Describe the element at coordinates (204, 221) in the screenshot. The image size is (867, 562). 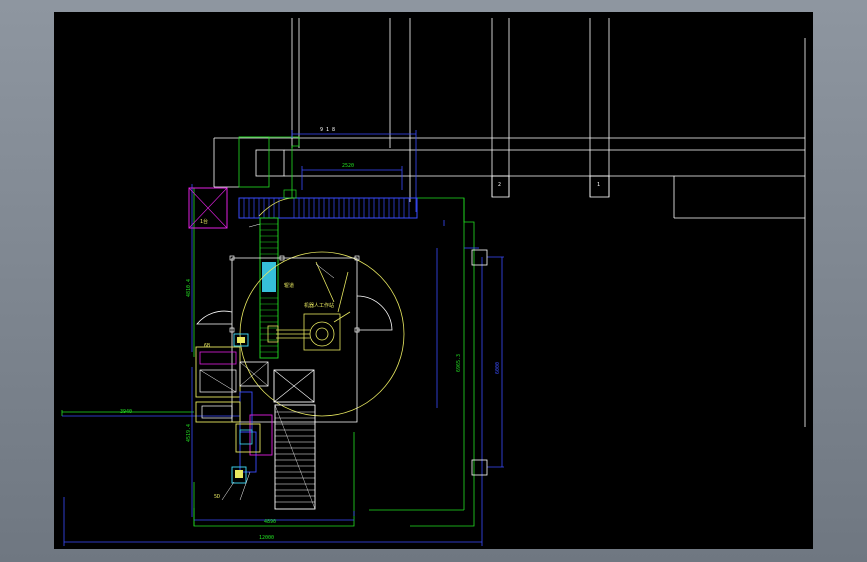
I see `corner-box-label: 1台` at that location.